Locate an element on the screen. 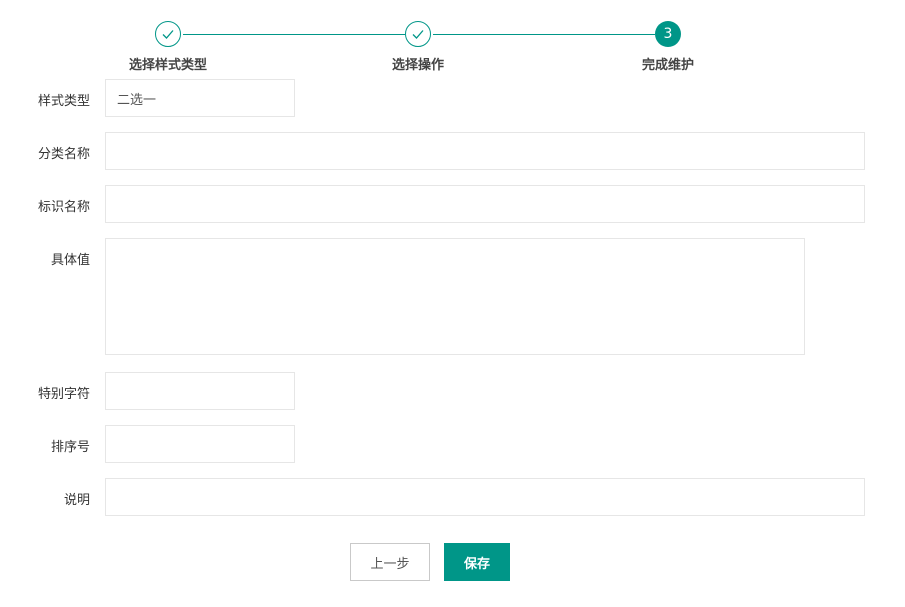  category-name-input is located at coordinates (485, 151).